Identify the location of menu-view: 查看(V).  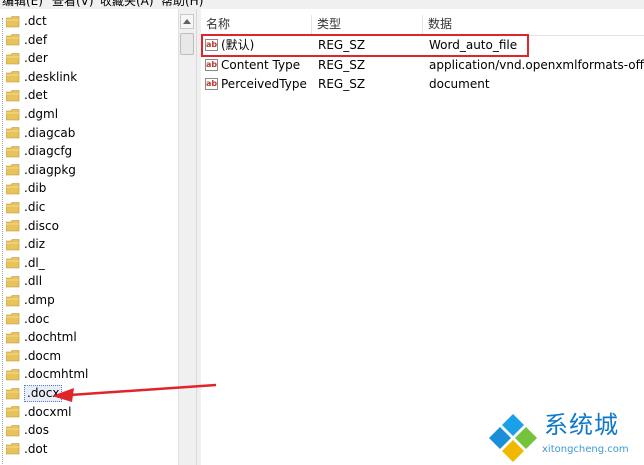
(73, 4).